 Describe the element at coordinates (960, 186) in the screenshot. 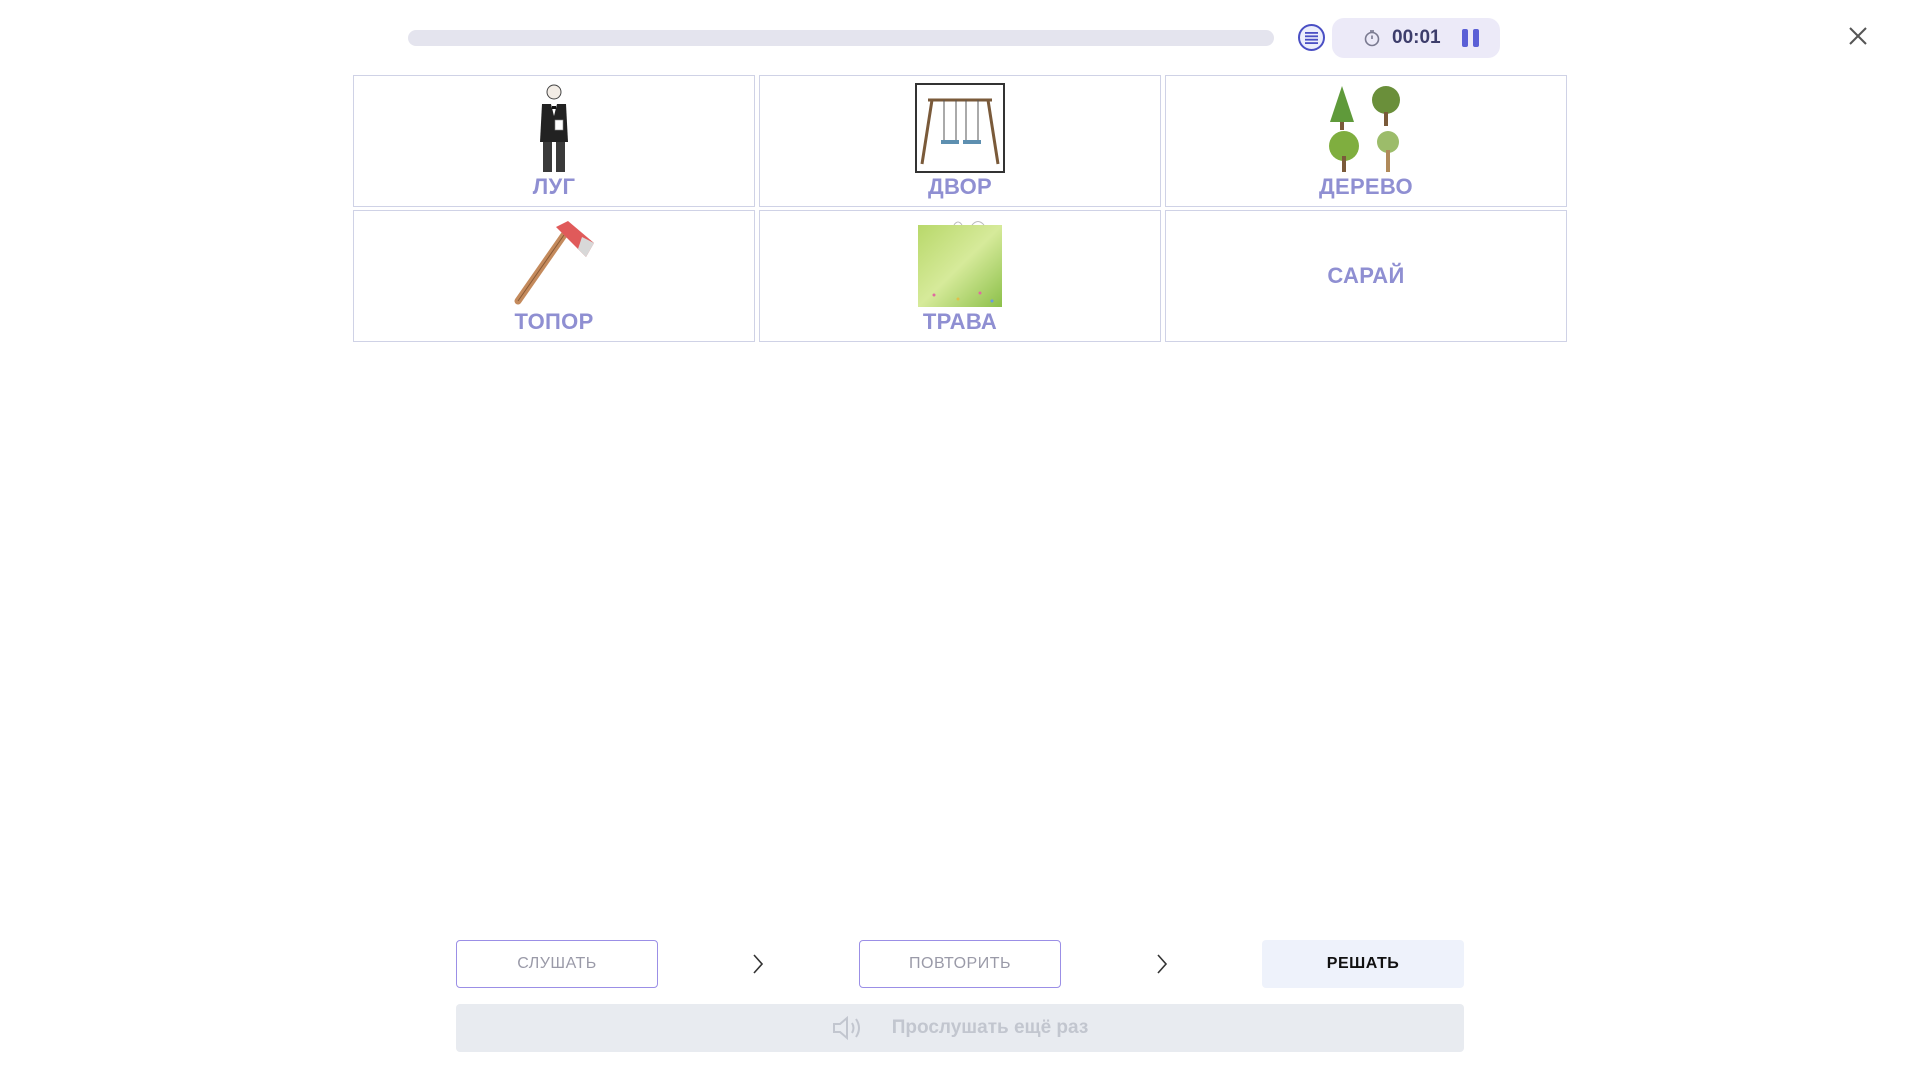

I see `card-word: ДВОР` at that location.